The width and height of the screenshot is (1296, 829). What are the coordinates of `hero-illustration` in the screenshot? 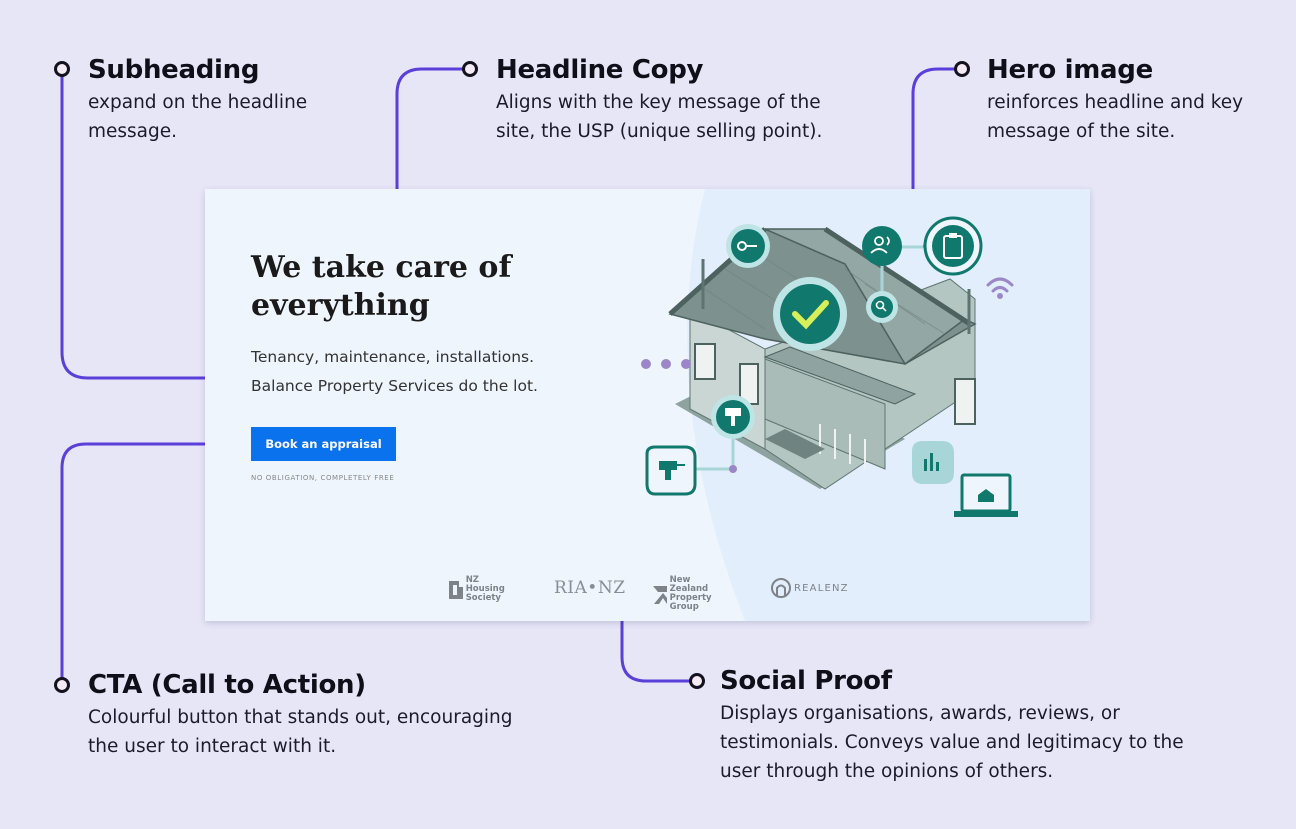 It's located at (829, 366).